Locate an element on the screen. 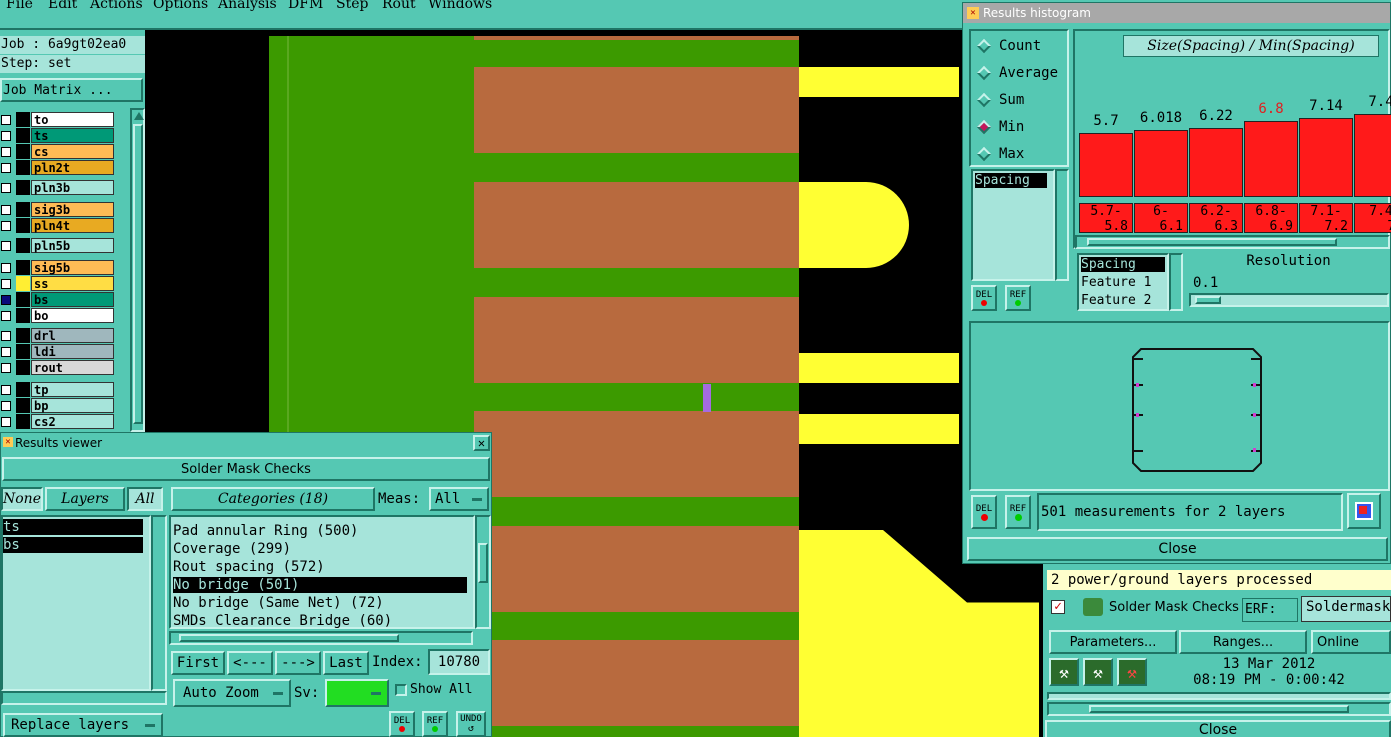  layer-name: pln3b is located at coordinates (72, 187).